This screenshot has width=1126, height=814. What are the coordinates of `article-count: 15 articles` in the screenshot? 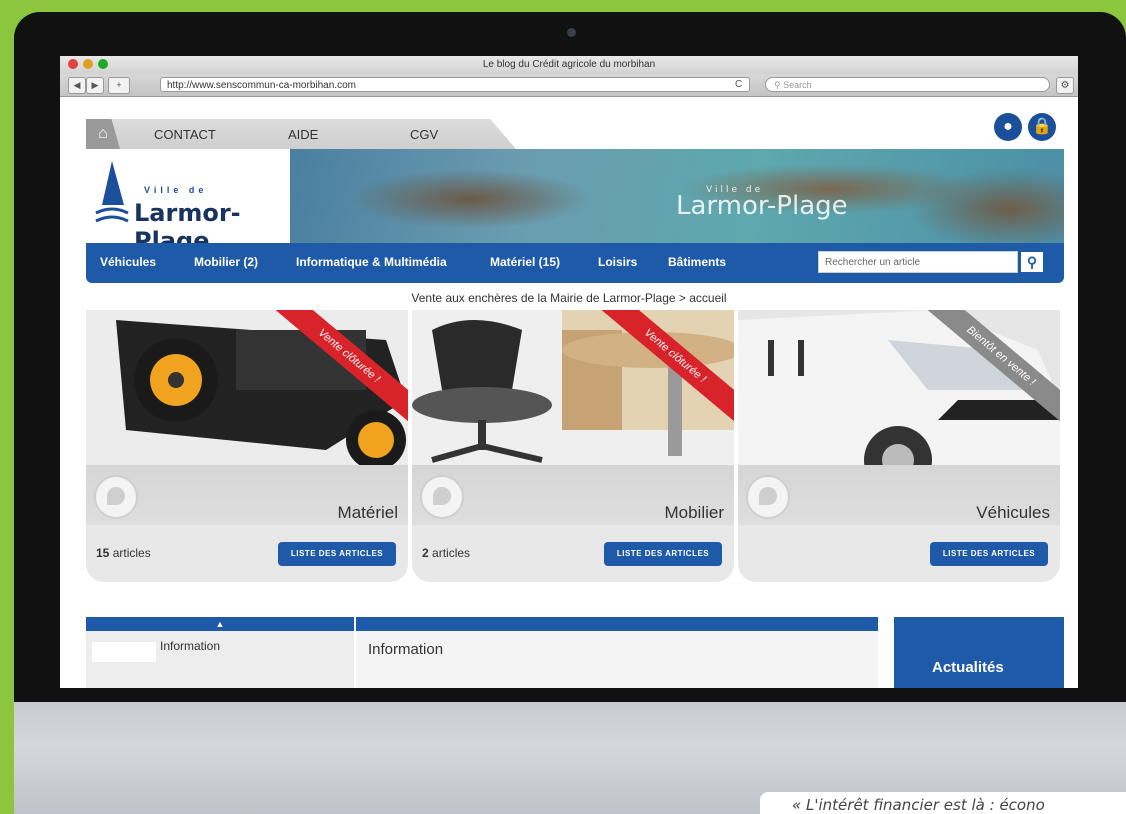 It's located at (123, 553).